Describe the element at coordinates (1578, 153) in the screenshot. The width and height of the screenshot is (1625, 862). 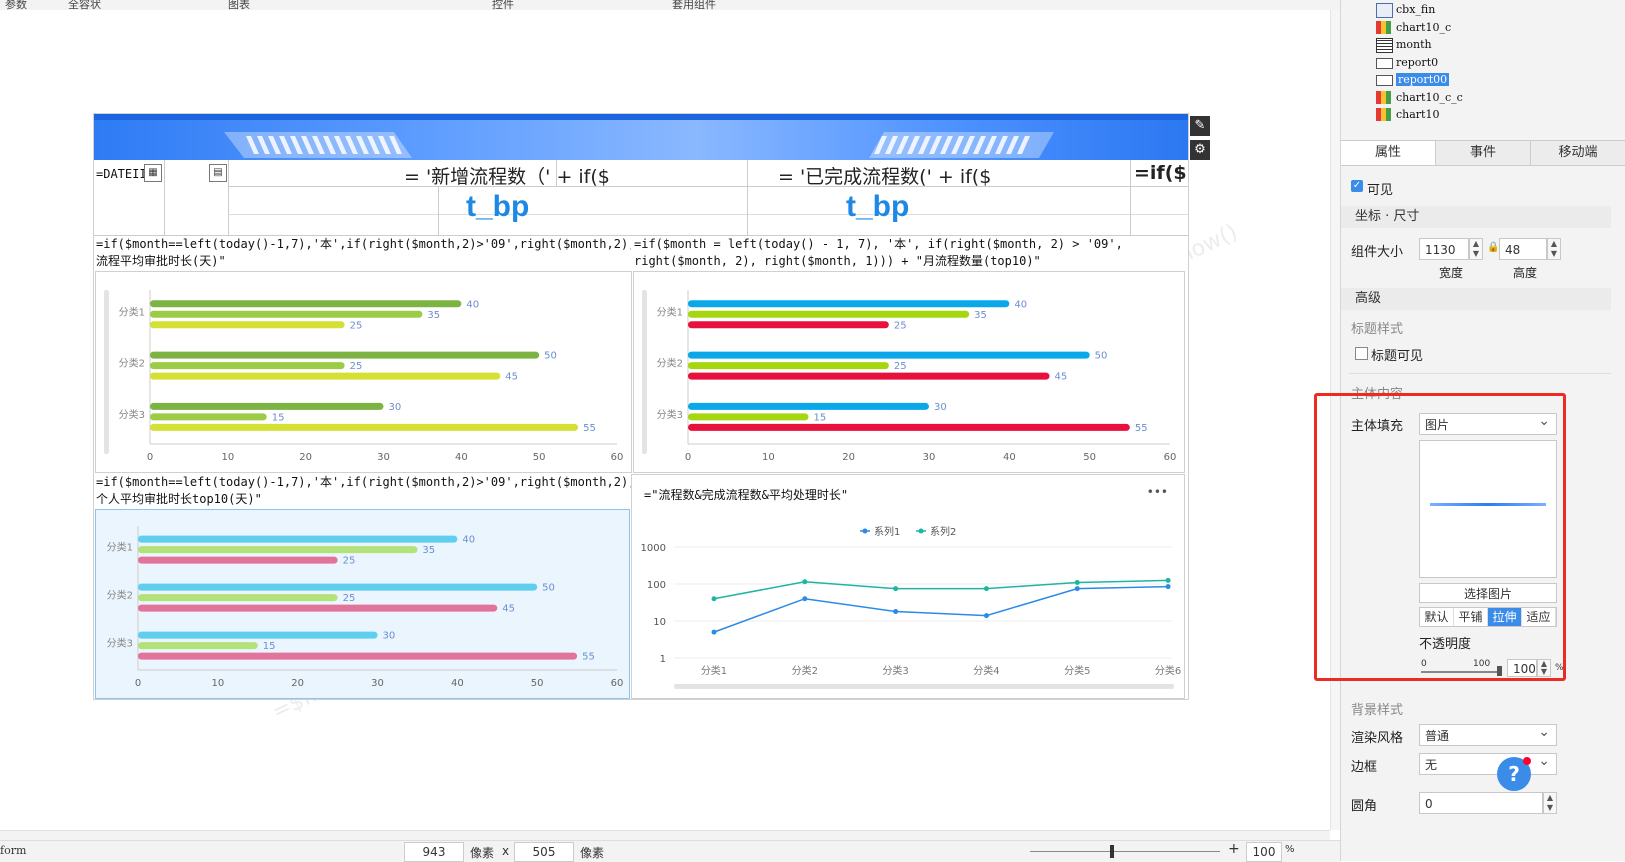
I see `tab-mobile: 移动端` at that location.